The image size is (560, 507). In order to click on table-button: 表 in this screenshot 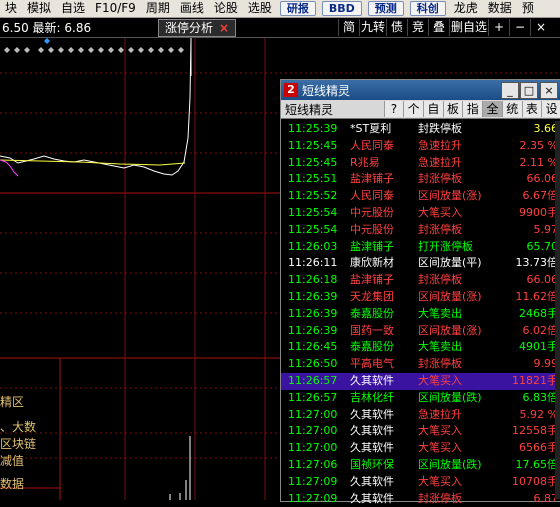, I will do `click(531, 109)`.